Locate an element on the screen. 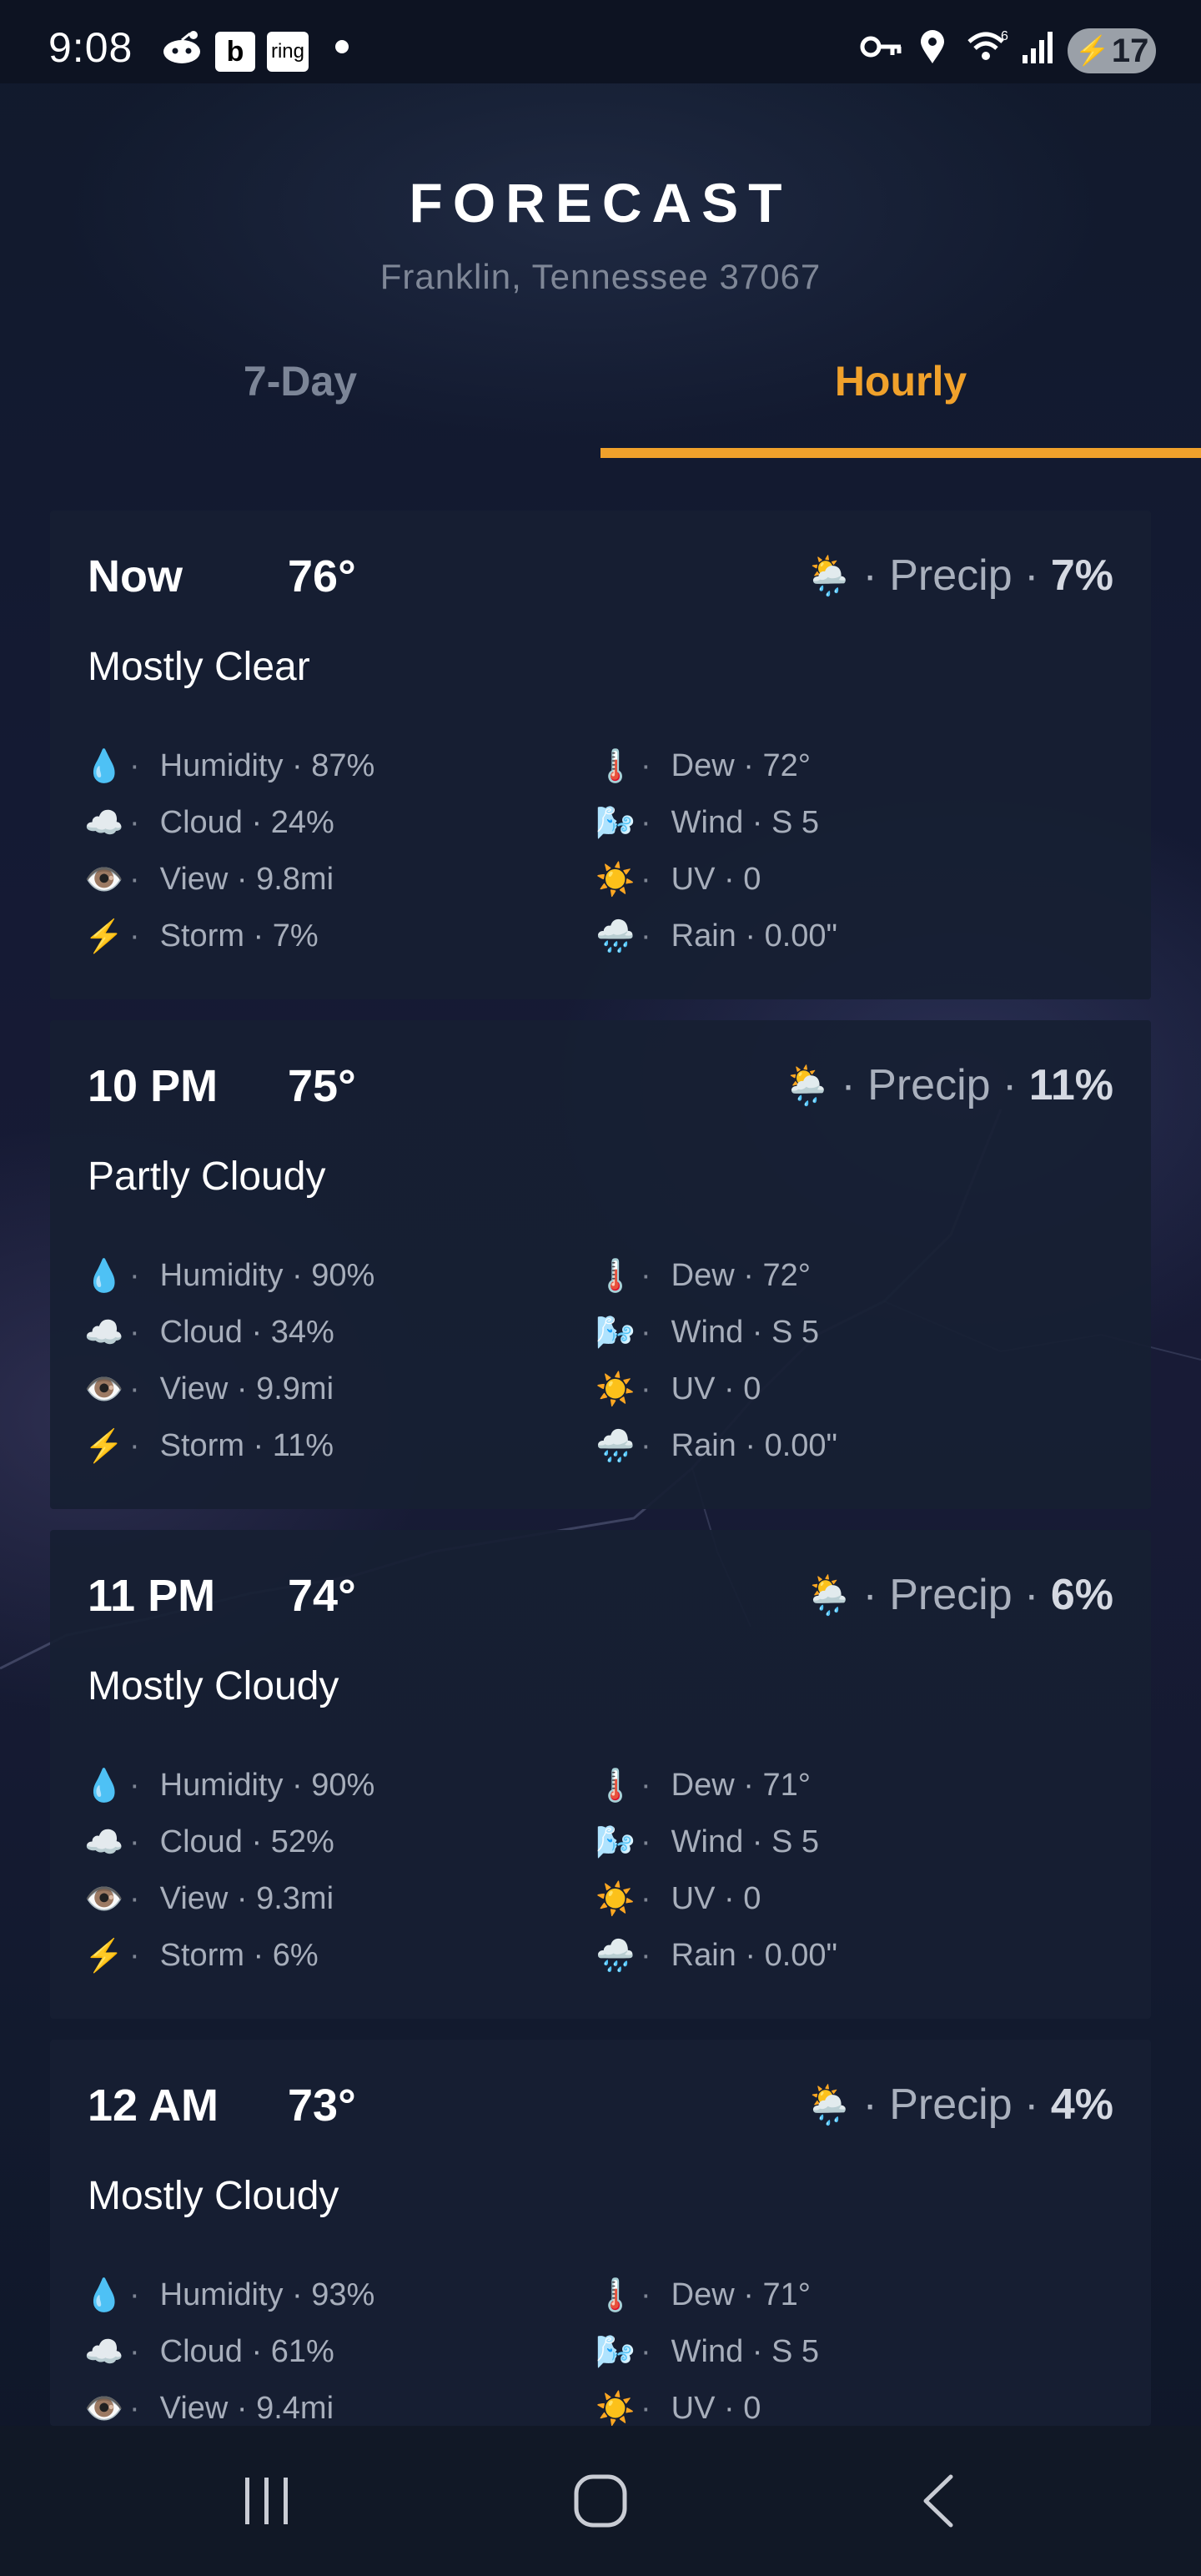  detail-storm: ⚡ · Storm · 11% is located at coordinates (209, 1446).